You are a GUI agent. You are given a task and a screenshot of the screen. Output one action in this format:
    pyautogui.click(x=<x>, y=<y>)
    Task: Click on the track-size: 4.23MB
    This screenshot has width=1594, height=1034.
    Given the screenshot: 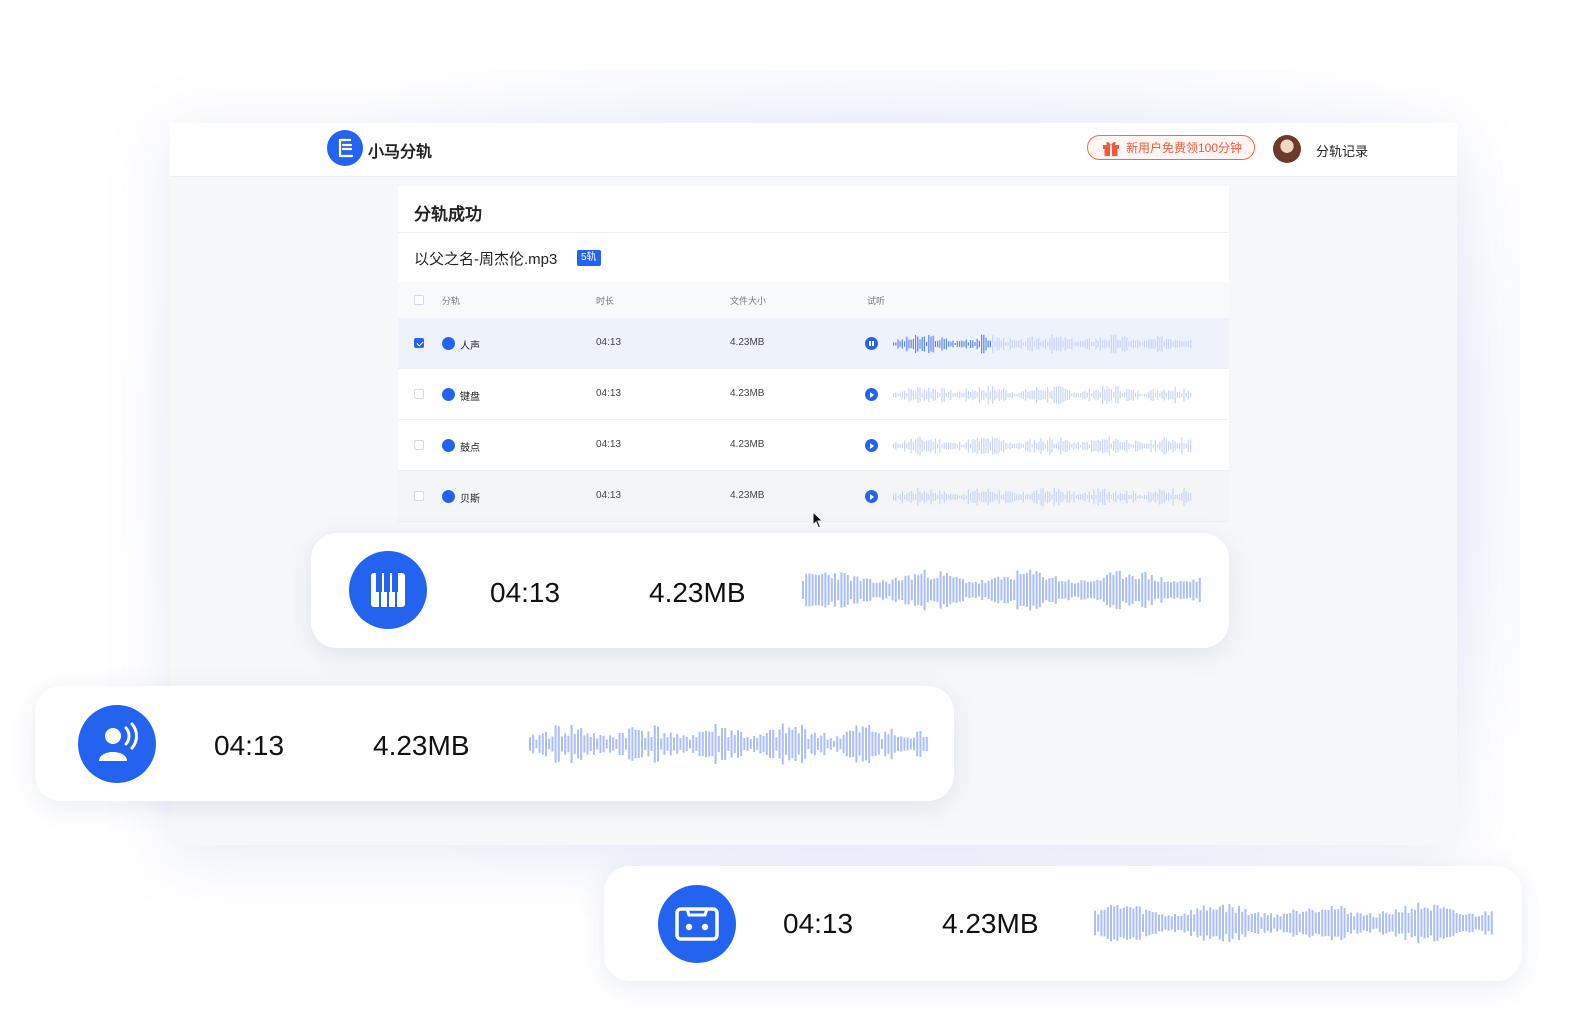 What is the action you would take?
    pyautogui.click(x=747, y=444)
    